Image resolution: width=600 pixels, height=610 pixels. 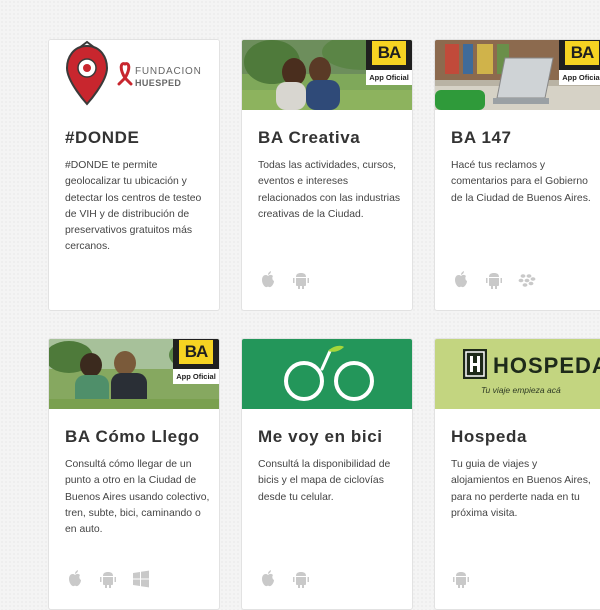 What do you see at coordinates (158, 83) in the screenshot?
I see `huesped-label: HUESPED` at bounding box center [158, 83].